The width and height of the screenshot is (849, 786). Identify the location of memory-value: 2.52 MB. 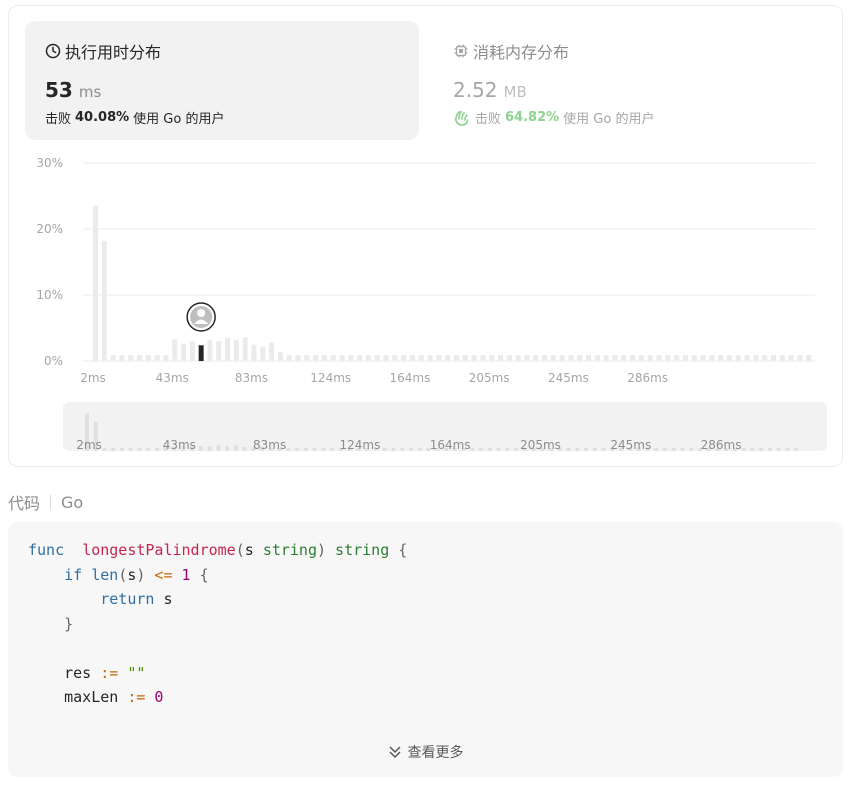
(490, 90).